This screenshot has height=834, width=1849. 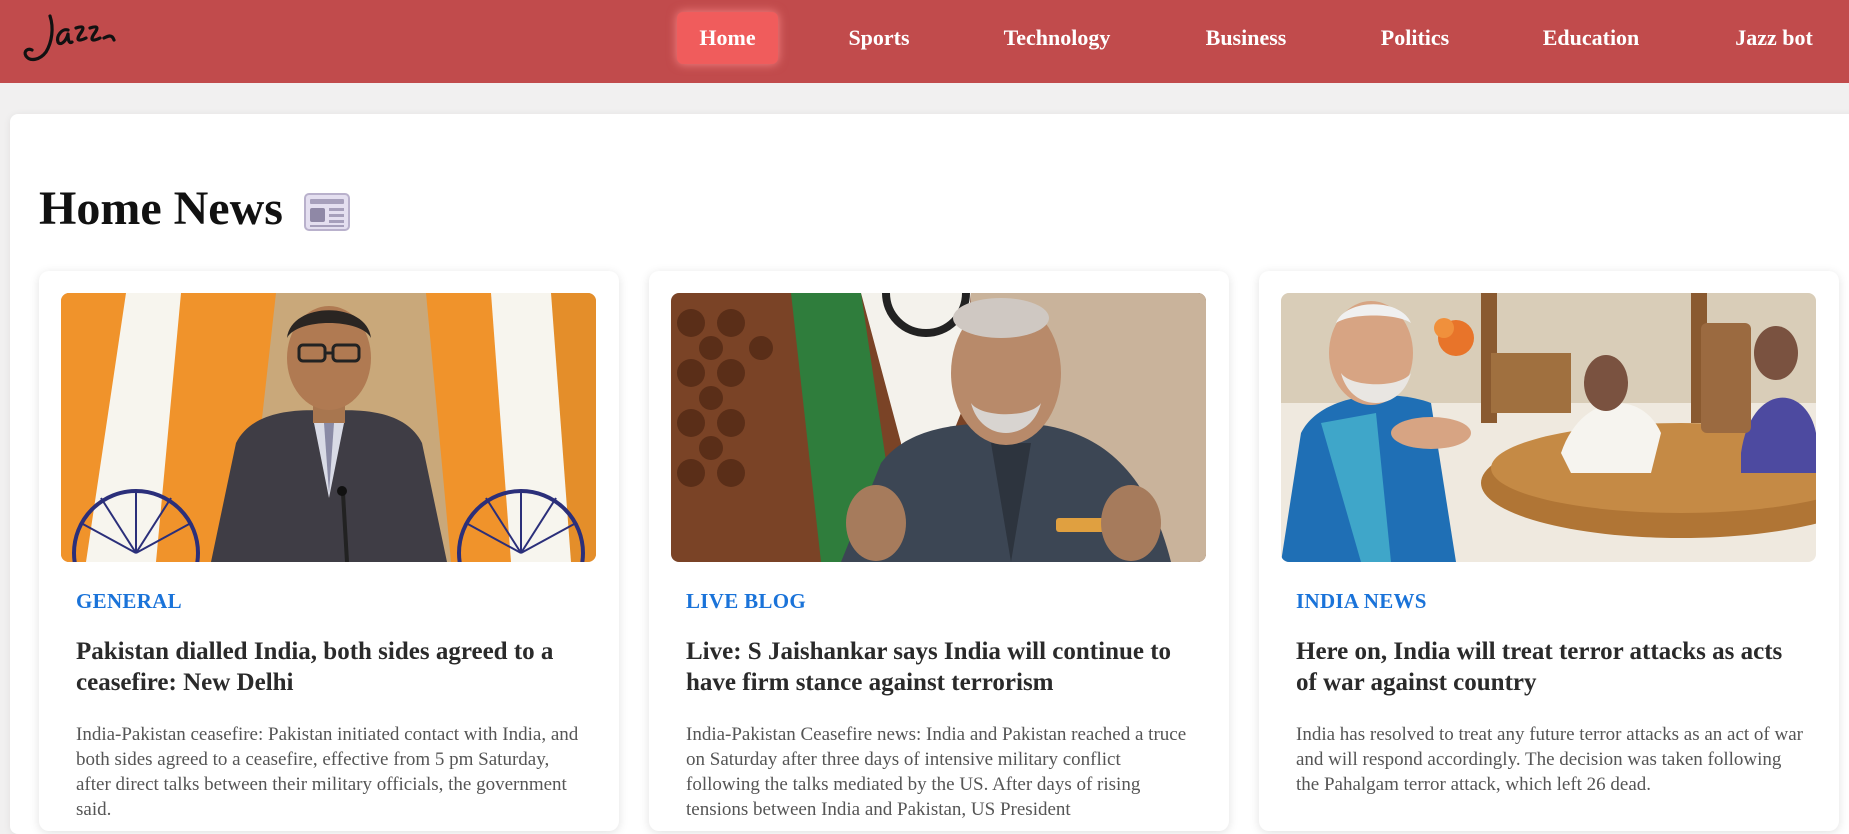 What do you see at coordinates (129, 601) in the screenshot?
I see `article-category: GENERAL` at bounding box center [129, 601].